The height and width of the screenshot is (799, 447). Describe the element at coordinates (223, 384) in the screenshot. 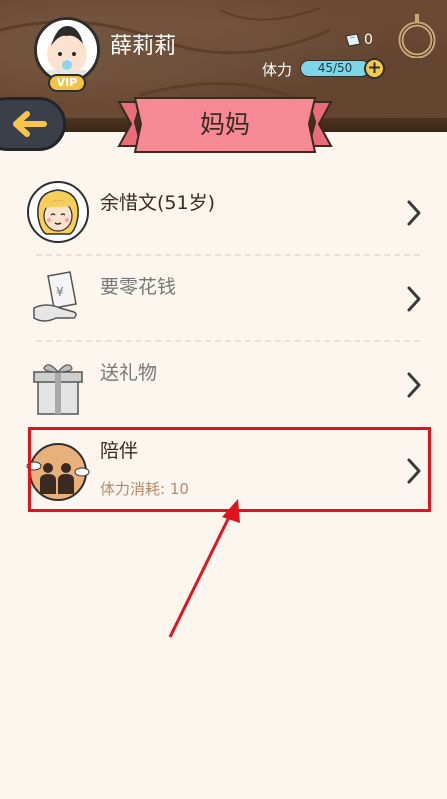

I see `list-item-gift: 送礼物` at that location.